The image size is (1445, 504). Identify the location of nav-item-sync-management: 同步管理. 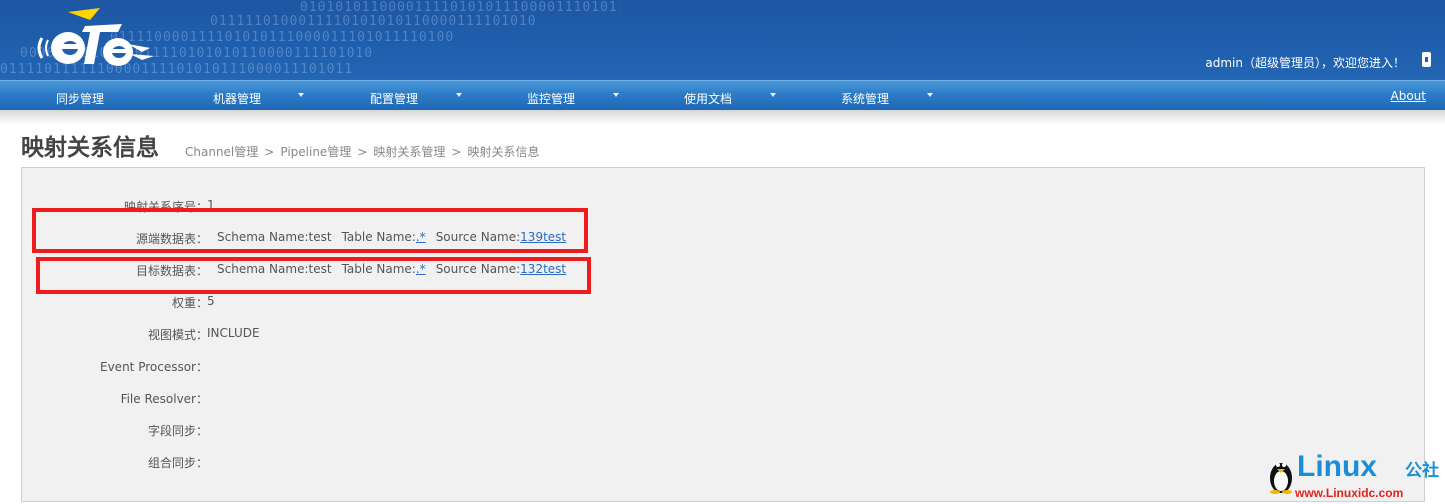
(80, 98).